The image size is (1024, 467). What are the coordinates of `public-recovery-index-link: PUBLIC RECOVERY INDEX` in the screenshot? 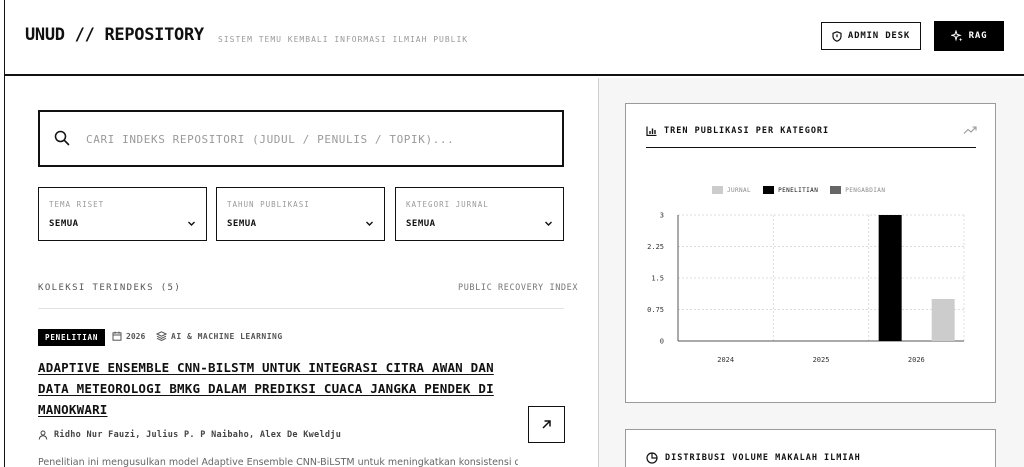 It's located at (518, 288).